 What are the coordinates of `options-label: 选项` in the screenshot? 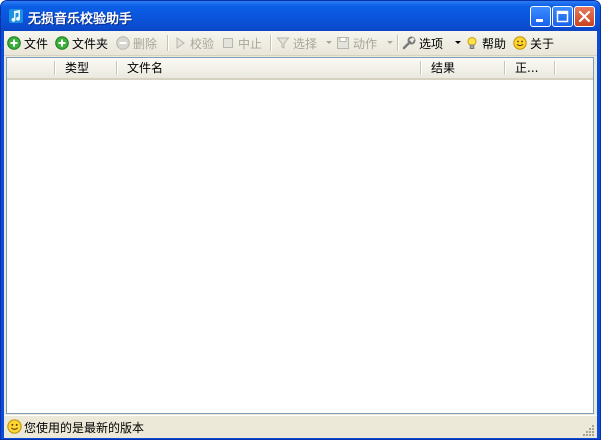 It's located at (431, 43).